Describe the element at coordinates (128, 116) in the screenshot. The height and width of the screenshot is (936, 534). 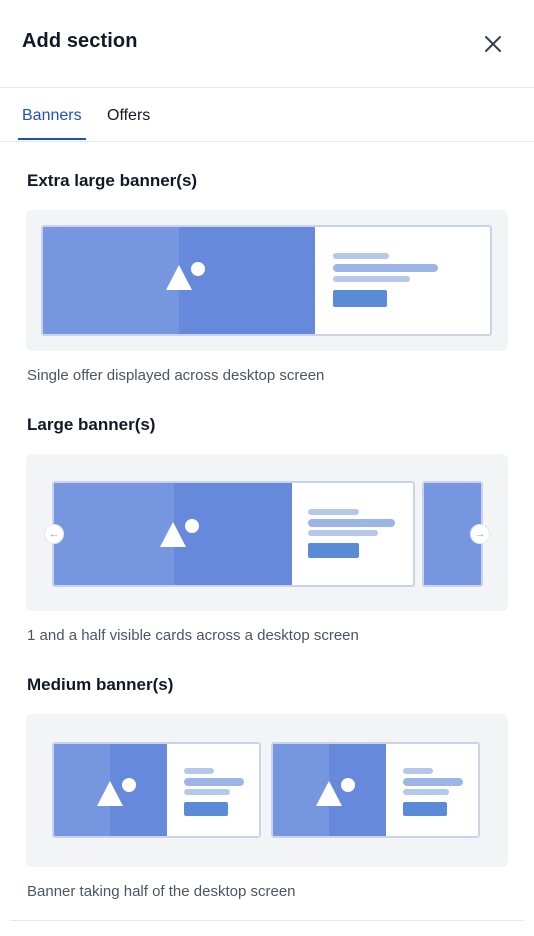
I see `tab-offers: Offers` at that location.